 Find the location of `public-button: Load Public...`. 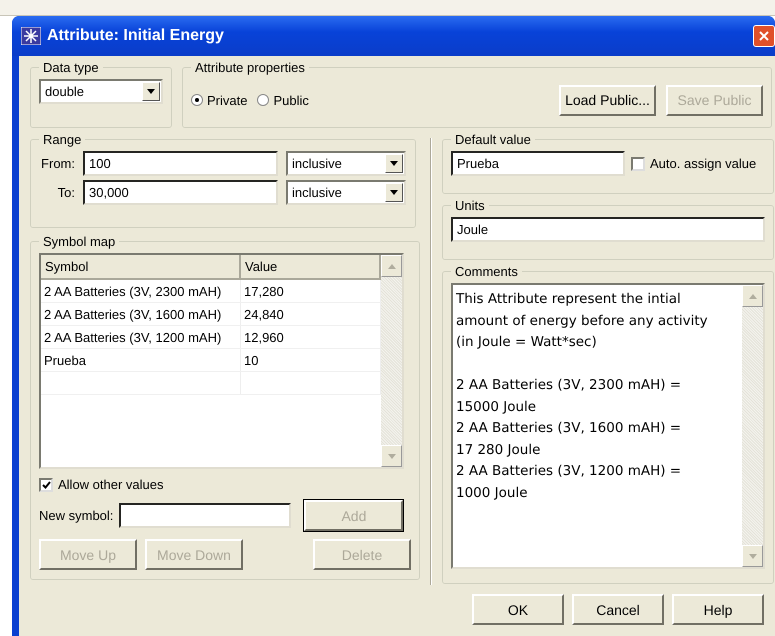

public-button: Load Public... is located at coordinates (607, 100).